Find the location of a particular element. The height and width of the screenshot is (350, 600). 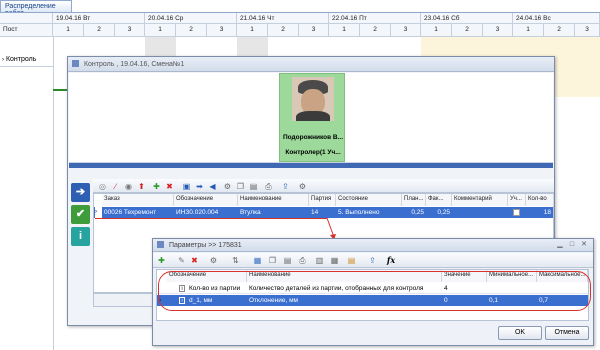

col-designation: Обозначение is located at coordinates (206, 200).